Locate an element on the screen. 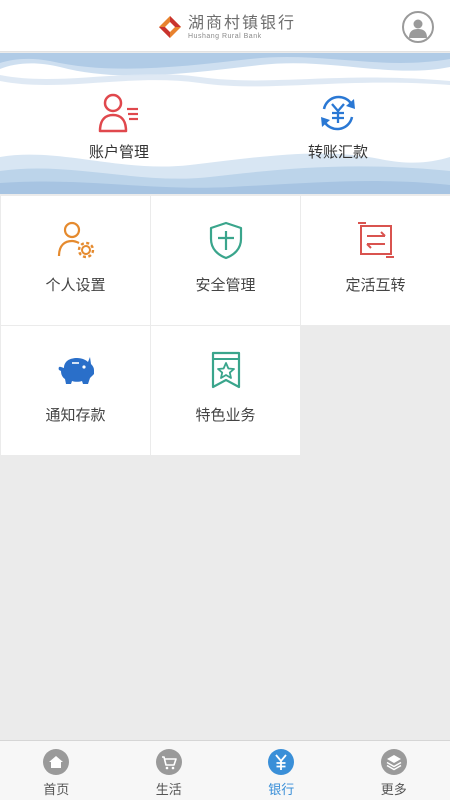  featured-star-icon is located at coordinates (225, 370).